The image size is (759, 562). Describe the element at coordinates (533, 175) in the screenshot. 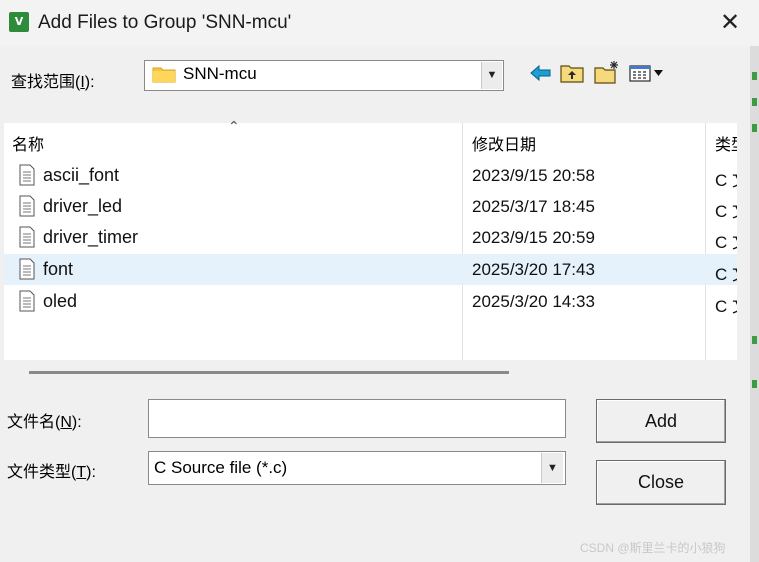

I see `file-date: 2023/9/15 20:58` at that location.